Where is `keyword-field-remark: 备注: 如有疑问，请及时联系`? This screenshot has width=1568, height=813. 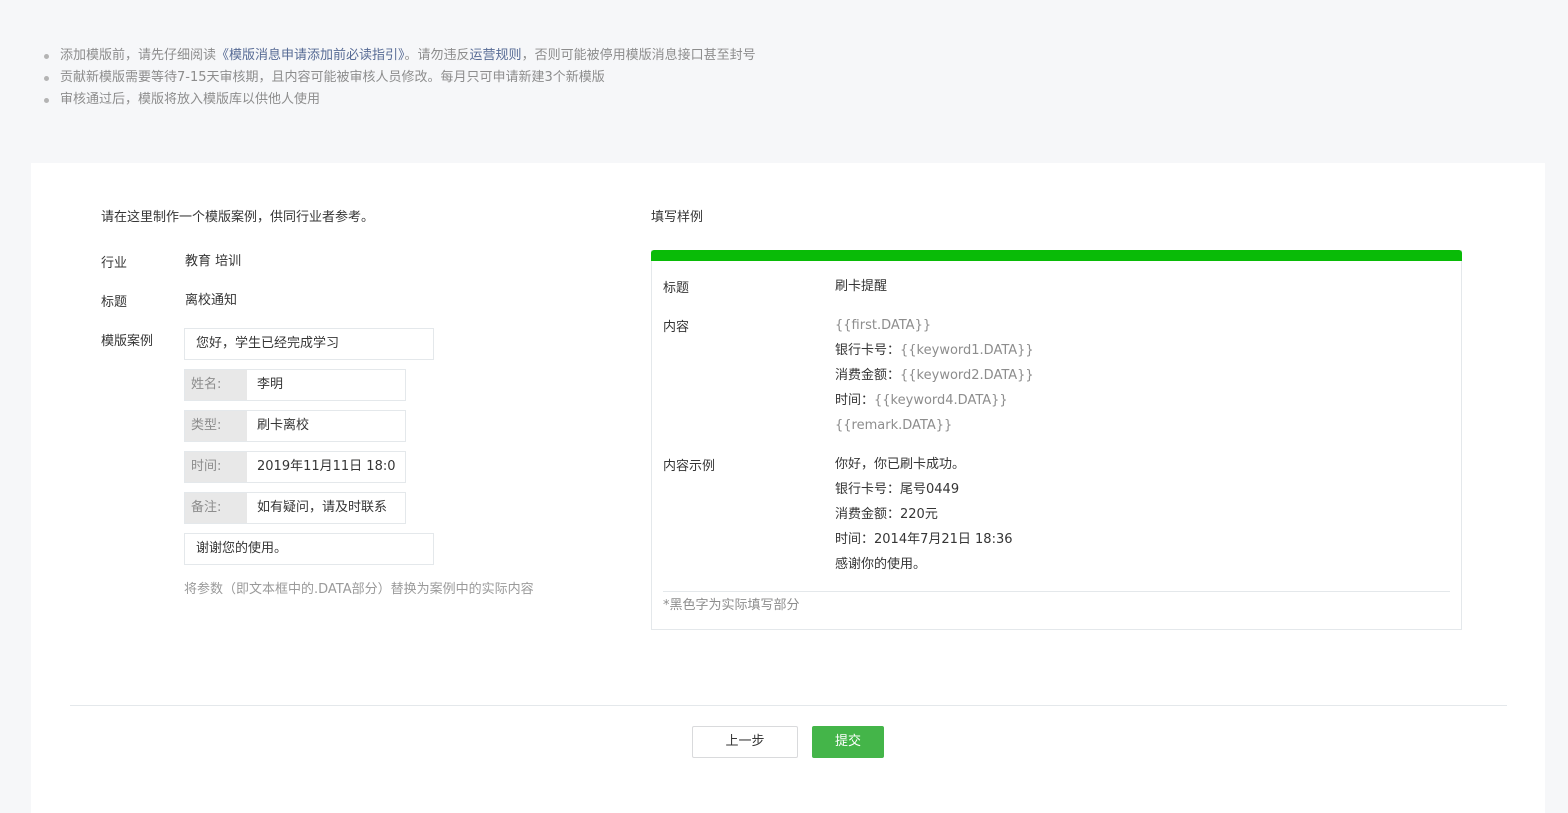 keyword-field-remark: 备注: 如有疑问，请及时联系 is located at coordinates (295, 508).